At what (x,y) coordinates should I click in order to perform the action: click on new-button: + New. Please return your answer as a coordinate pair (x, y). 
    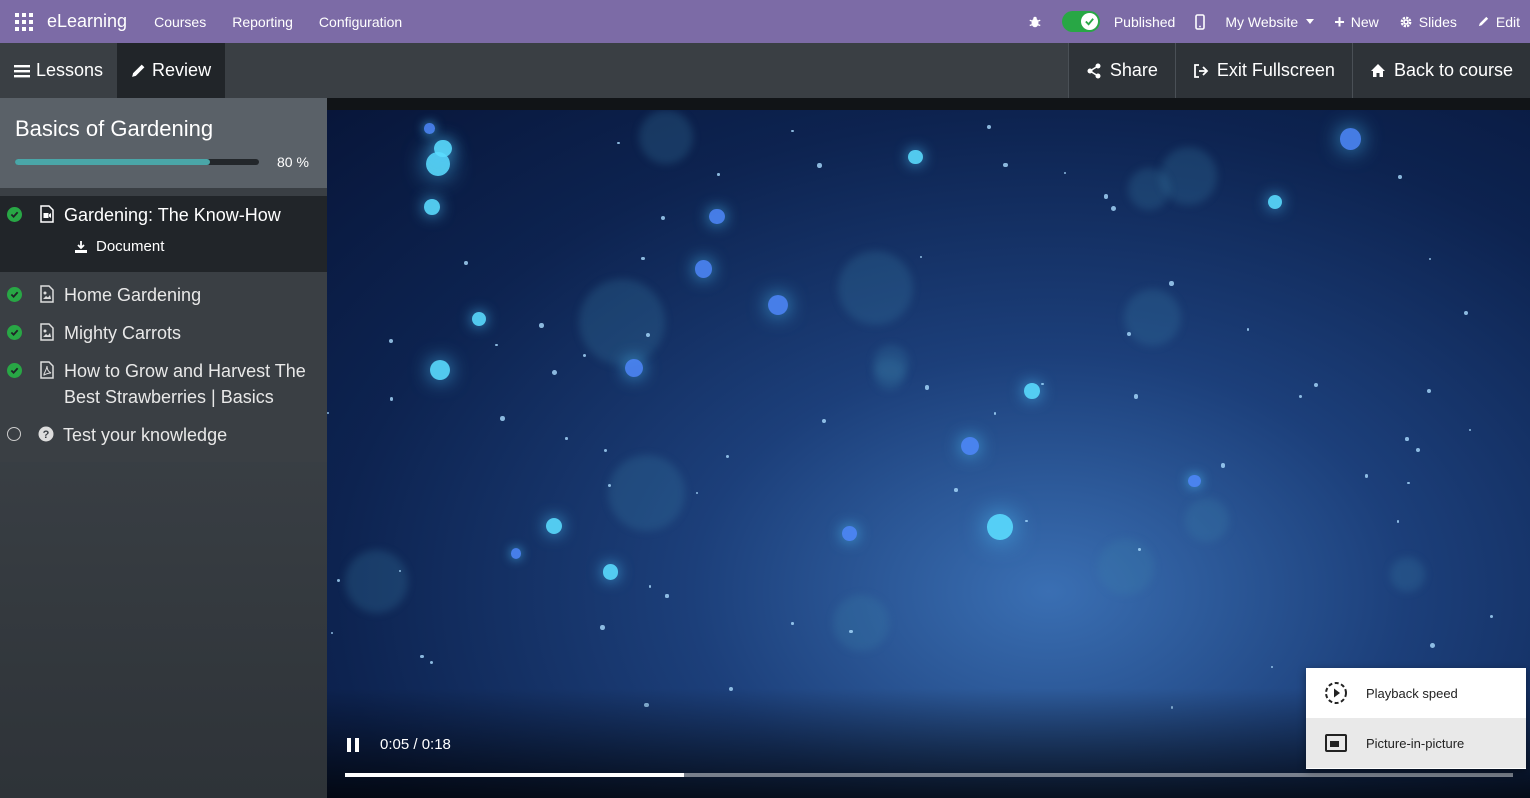
    Looking at the image, I should click on (1356, 21).